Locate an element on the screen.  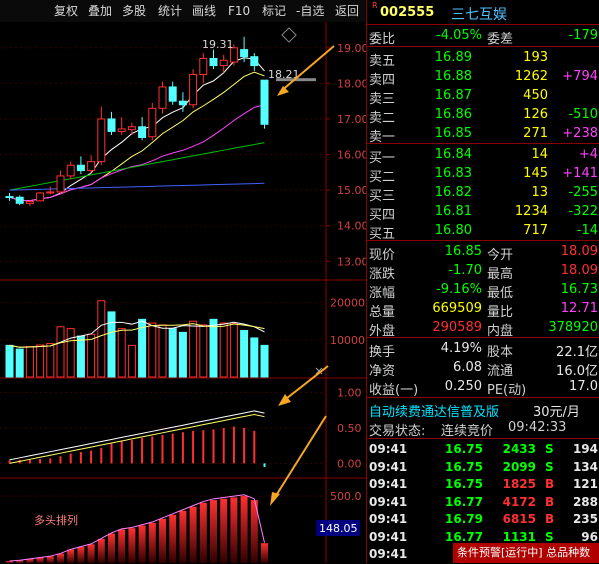
ask-row: 卖一 16.85 271 +238 is located at coordinates (483, 135).